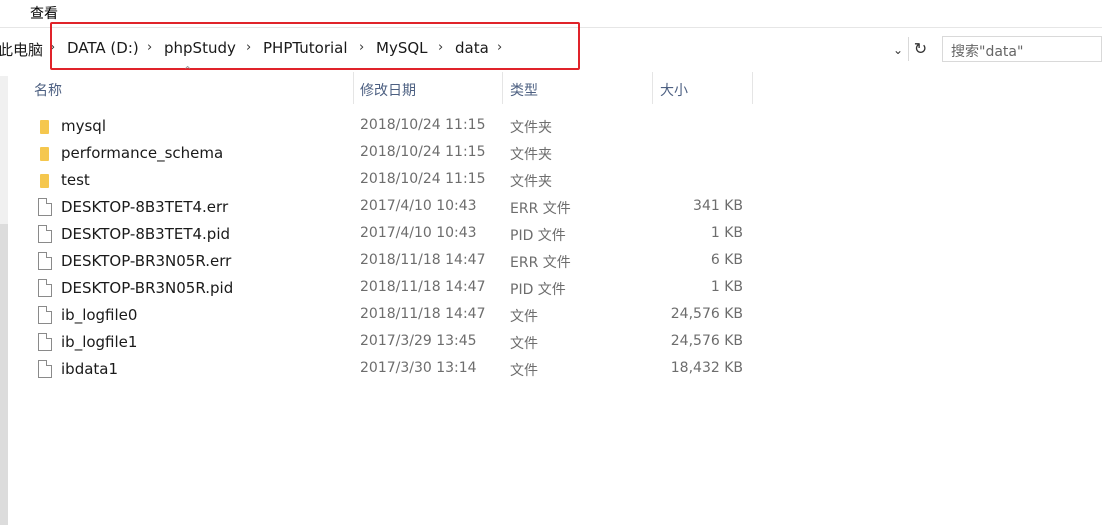  I want to click on refresh-icon: ↻, so click(920, 49).